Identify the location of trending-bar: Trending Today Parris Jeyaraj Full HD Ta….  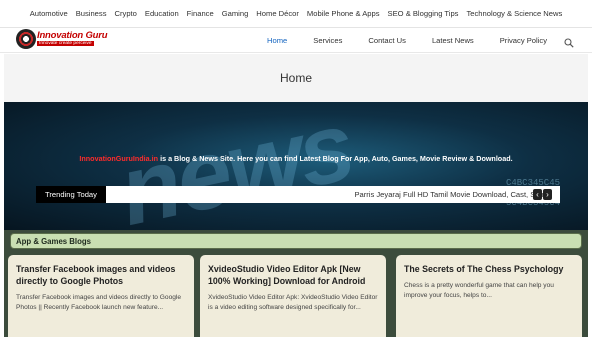
(298, 194).